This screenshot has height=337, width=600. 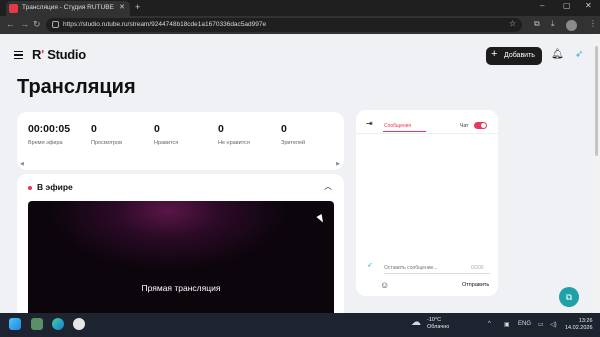 What do you see at coordinates (524, 324) in the screenshot?
I see `language-indicator: ENG` at bounding box center [524, 324].